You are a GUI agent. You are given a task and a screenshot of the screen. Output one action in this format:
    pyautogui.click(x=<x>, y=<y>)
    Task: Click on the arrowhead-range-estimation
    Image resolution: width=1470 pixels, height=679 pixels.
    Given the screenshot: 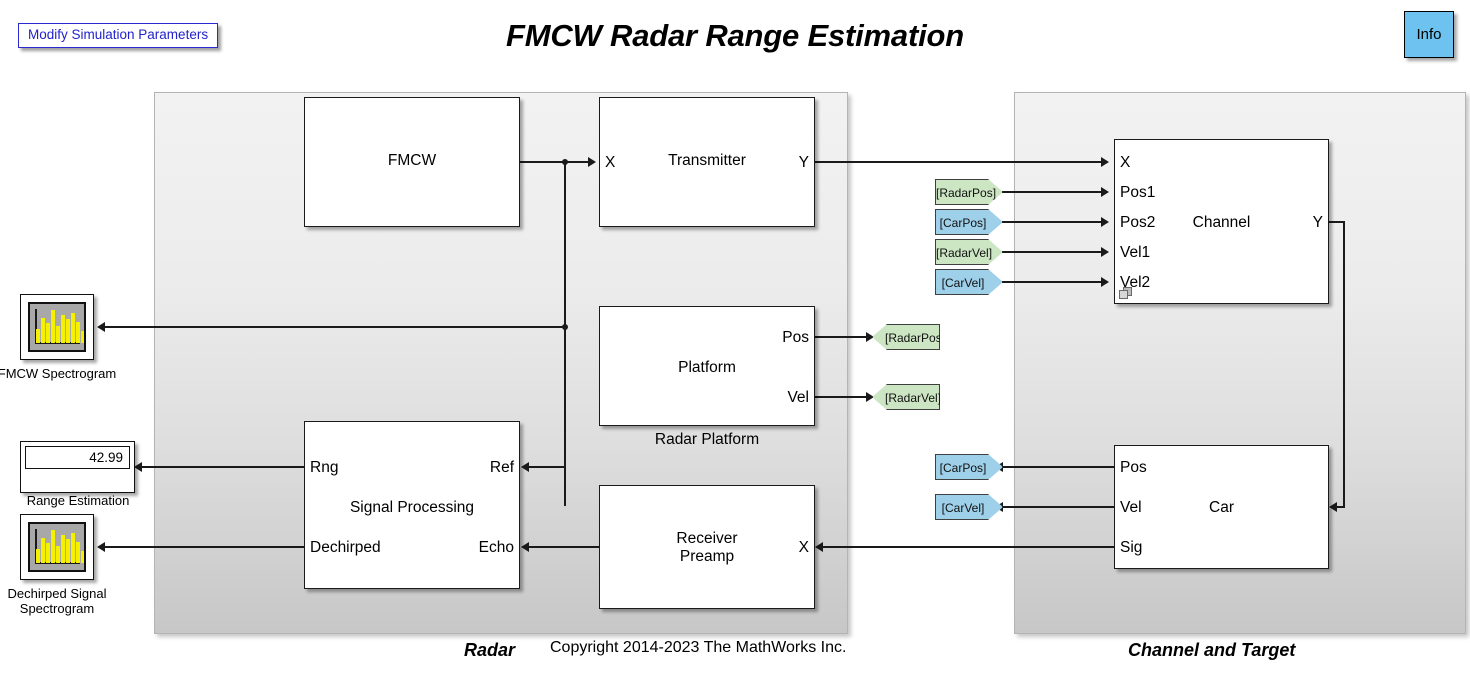 What is the action you would take?
    pyautogui.click(x=138, y=467)
    